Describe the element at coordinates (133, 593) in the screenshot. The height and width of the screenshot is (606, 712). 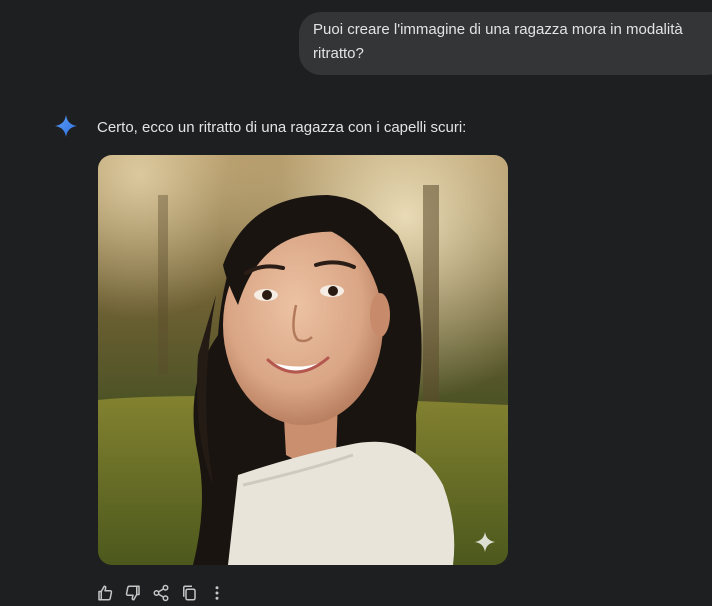
I see `thumbs-down-icon` at that location.